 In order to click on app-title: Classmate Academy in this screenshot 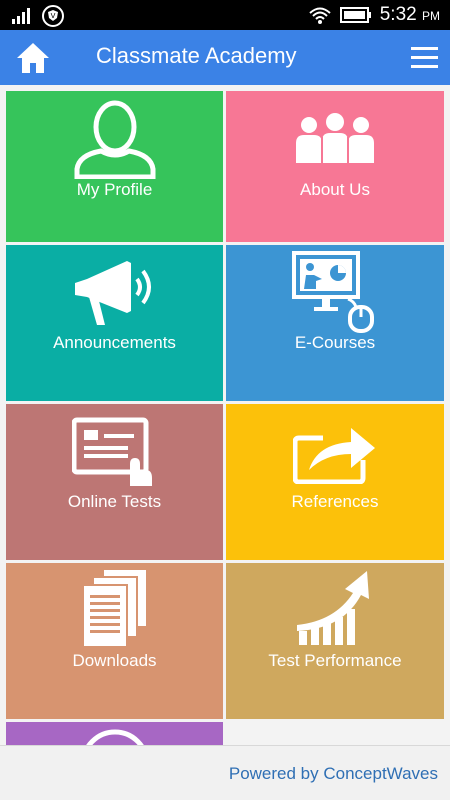, I will do `click(196, 55)`.